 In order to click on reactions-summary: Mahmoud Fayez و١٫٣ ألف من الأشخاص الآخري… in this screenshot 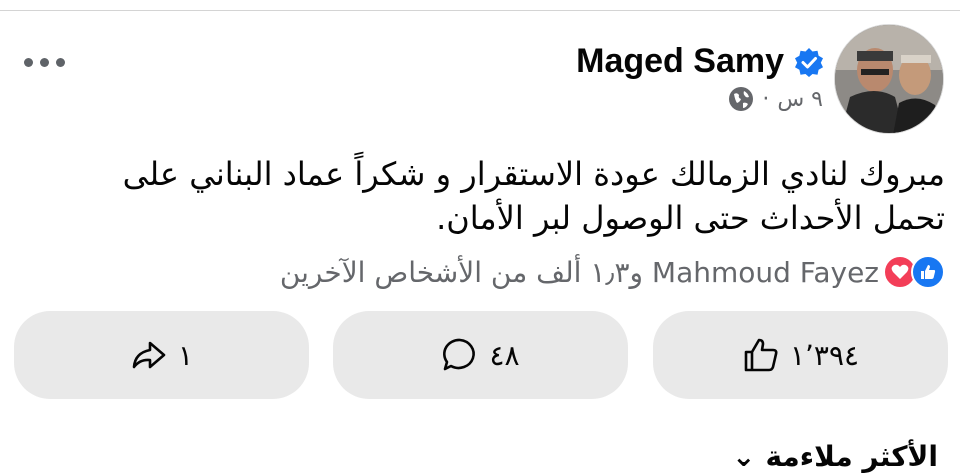, I will do `click(612, 272)`.